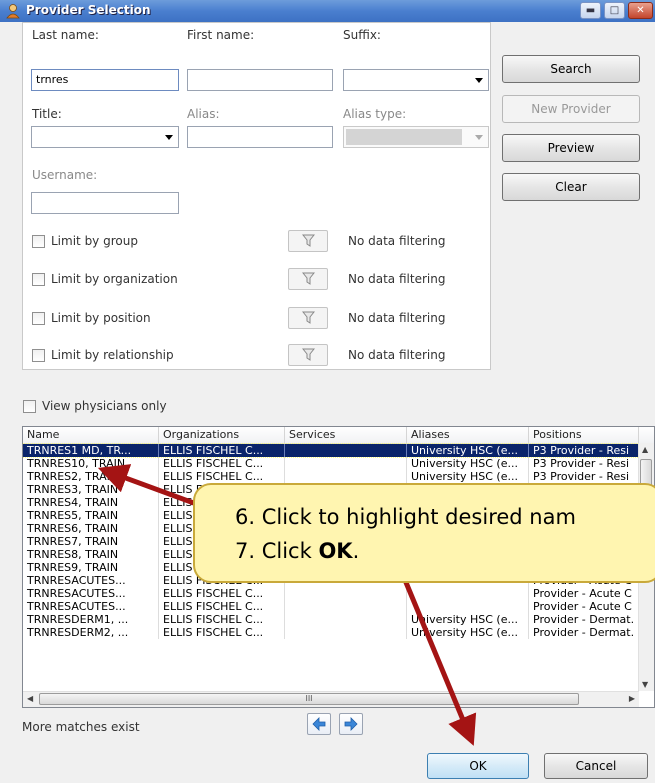 This screenshot has height=783, width=655. What do you see at coordinates (105, 80) in the screenshot?
I see `last-name-field: trnres` at bounding box center [105, 80].